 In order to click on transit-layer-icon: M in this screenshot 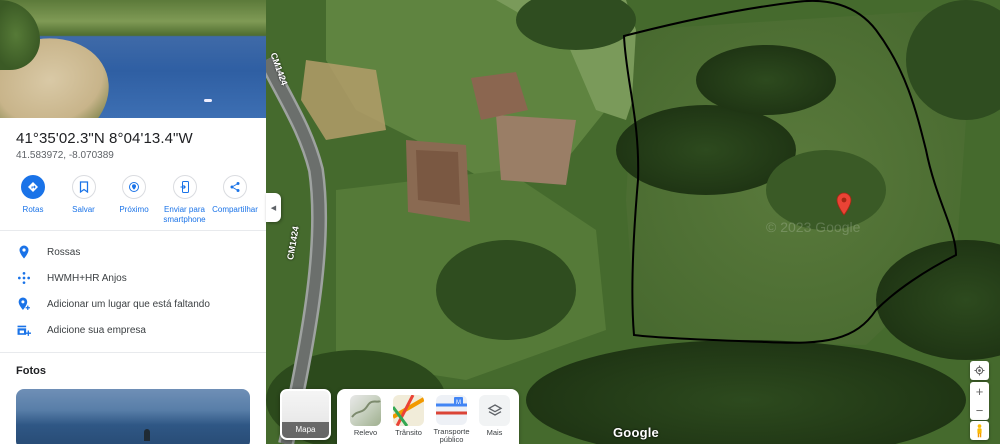, I will do `click(451, 410)`.